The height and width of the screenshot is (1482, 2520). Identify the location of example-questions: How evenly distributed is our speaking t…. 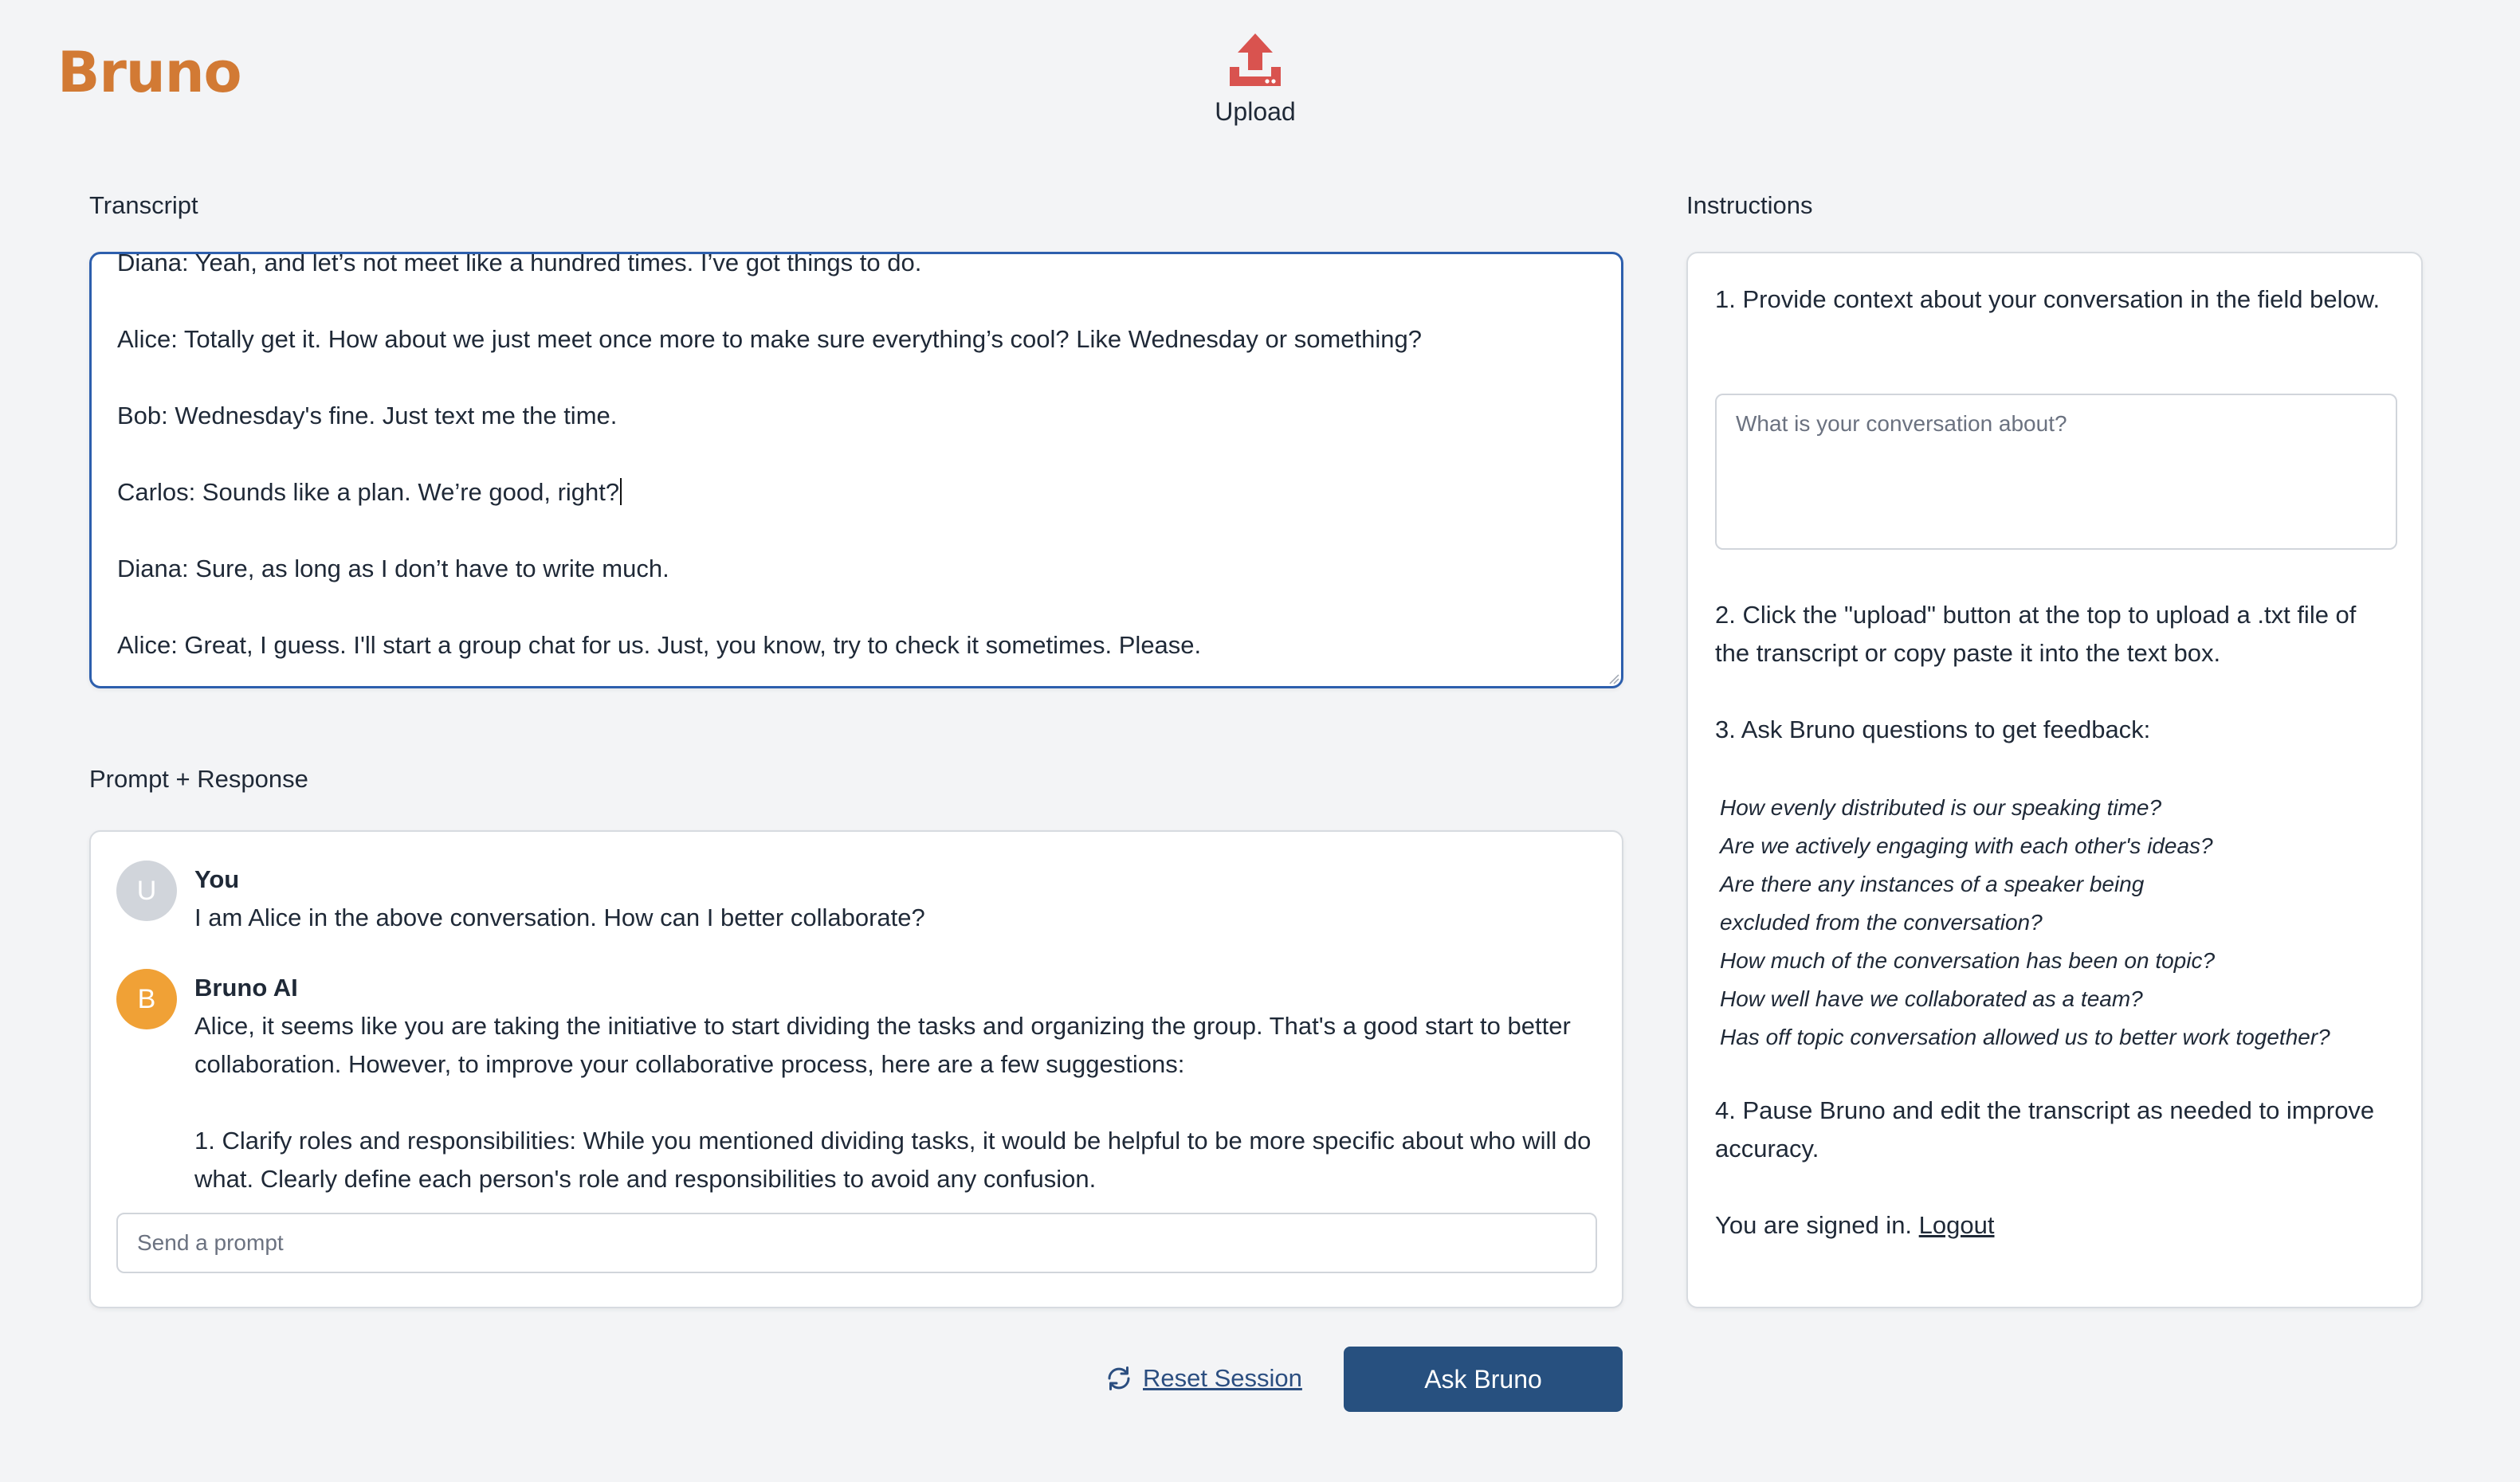
(2062, 923).